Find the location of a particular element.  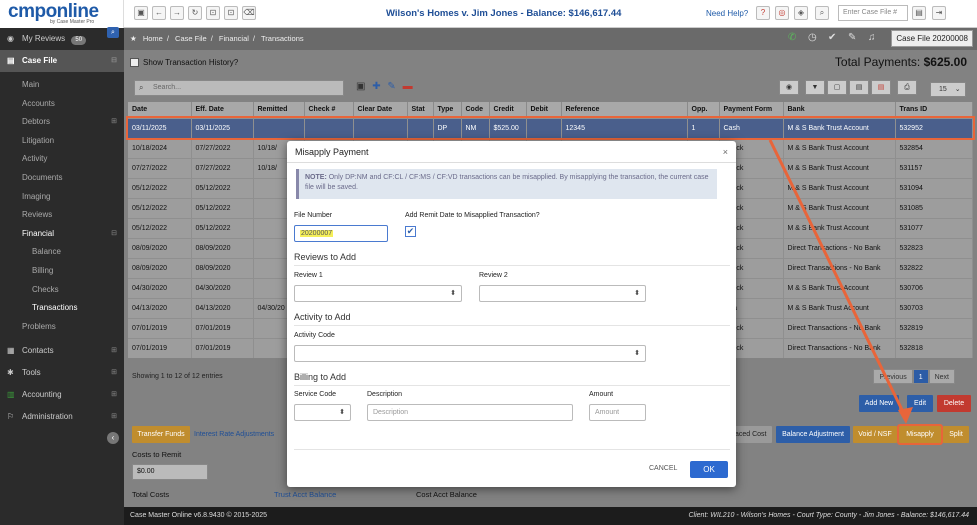

review2-select: ⬍ is located at coordinates (562, 293).